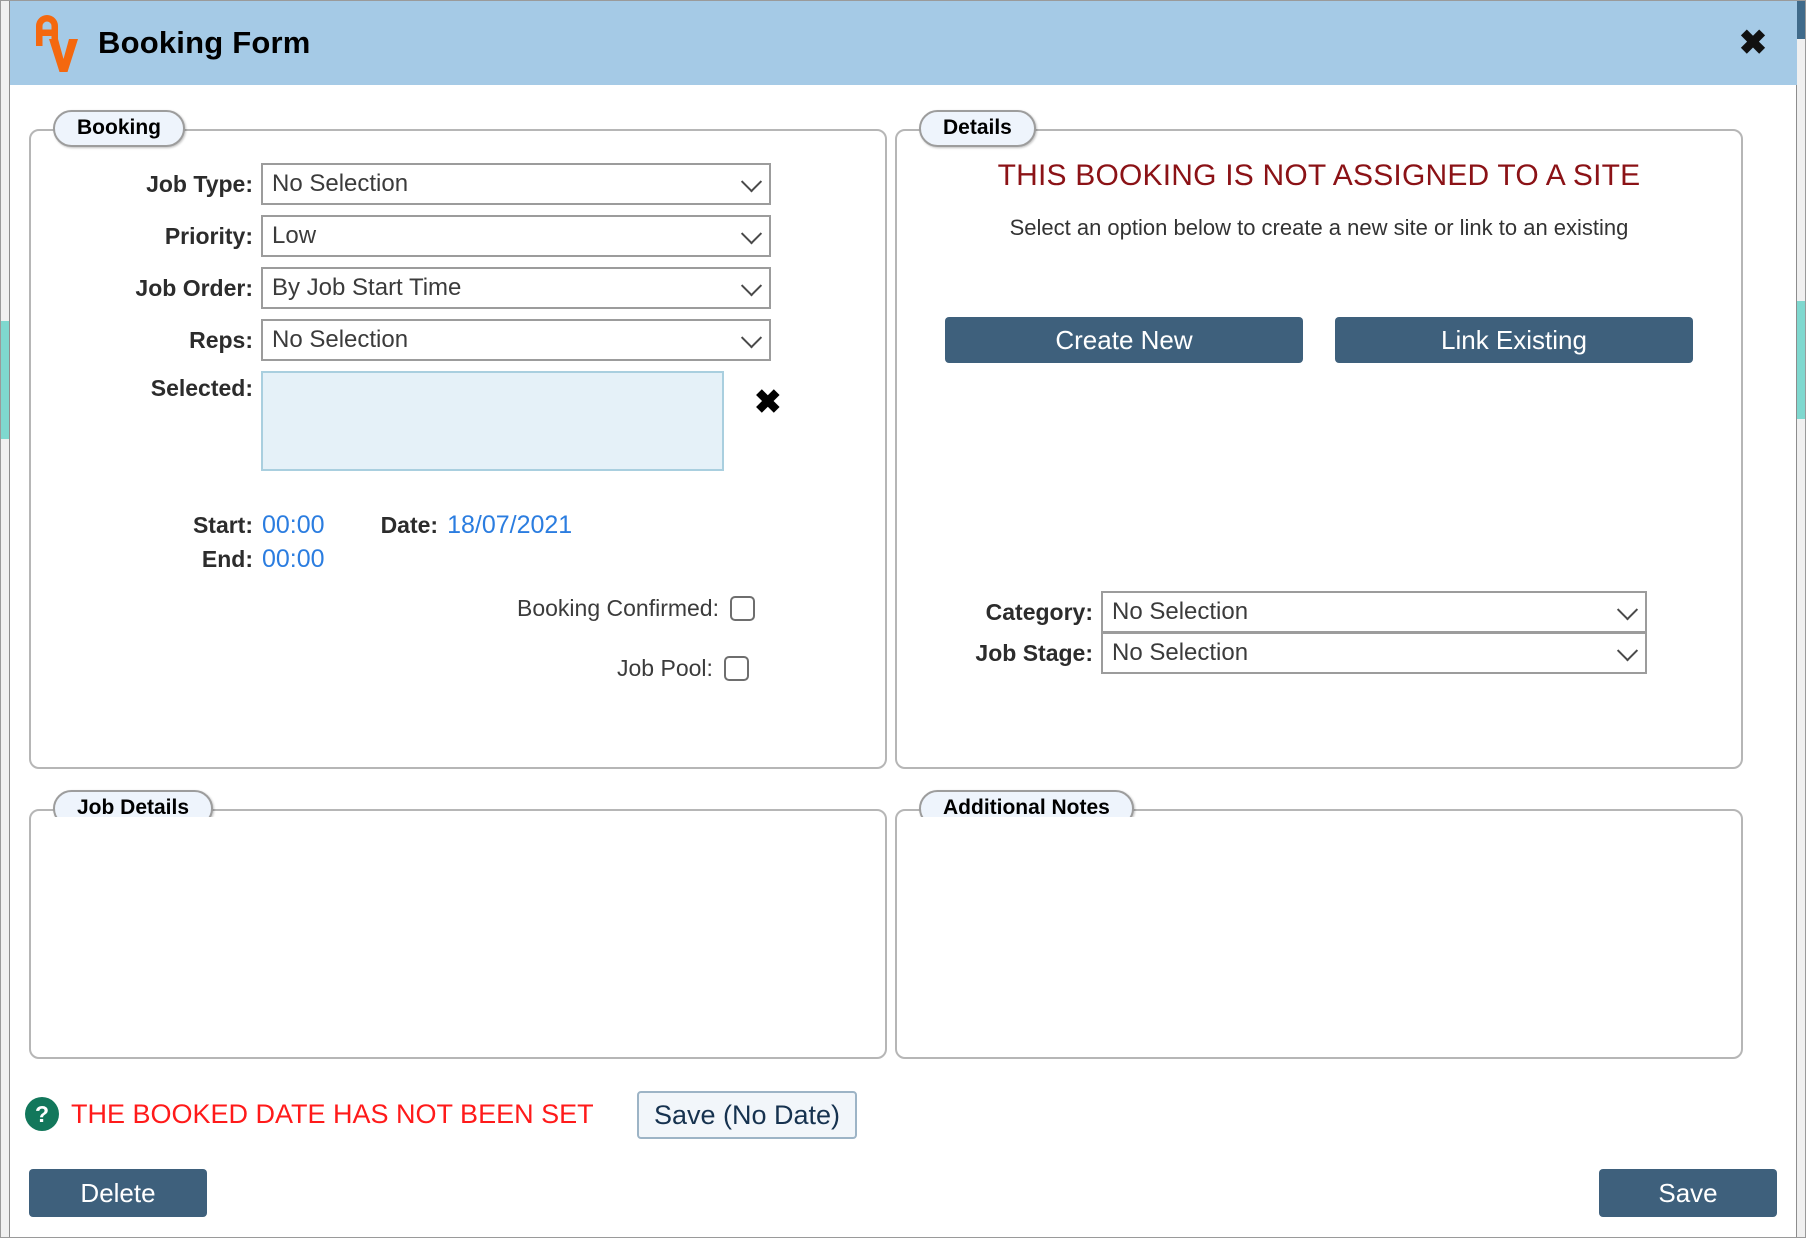 This screenshot has width=1806, height=1238. What do you see at coordinates (1514, 340) in the screenshot?
I see `link-existing-button: Link Existing` at bounding box center [1514, 340].